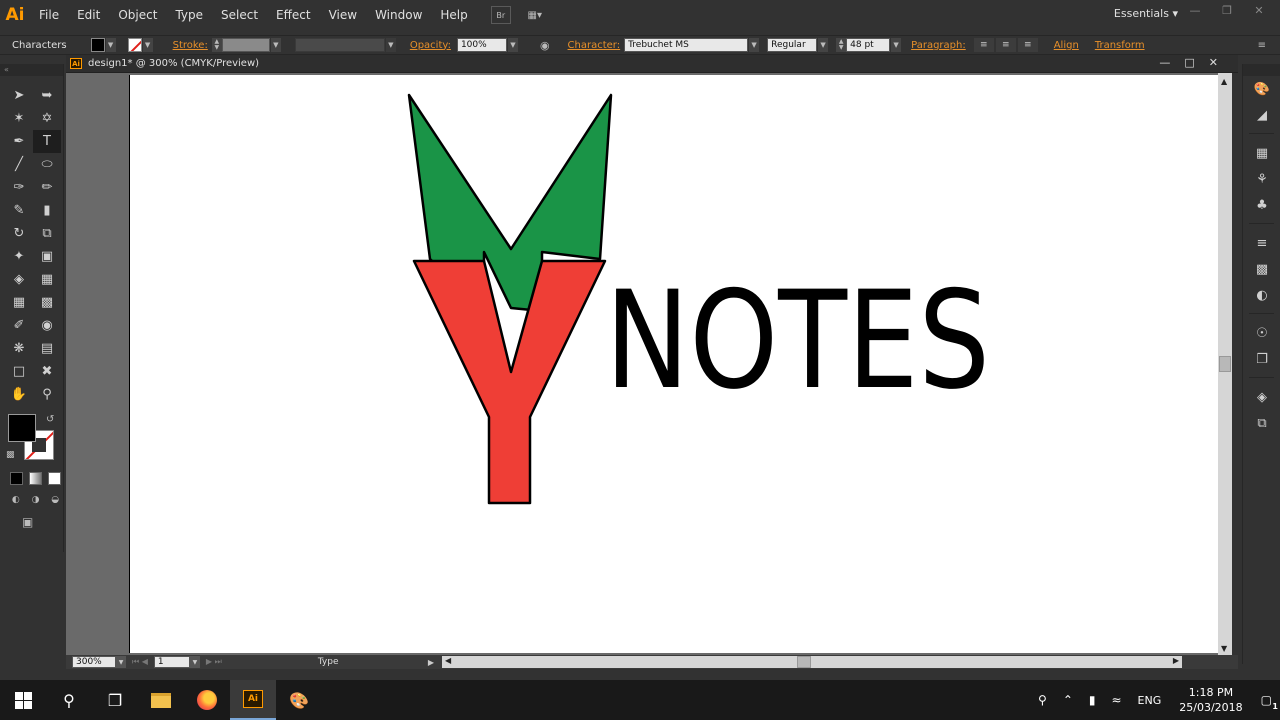 The height and width of the screenshot is (720, 1280). I want to click on zoom-dropdown: ▼, so click(121, 662).